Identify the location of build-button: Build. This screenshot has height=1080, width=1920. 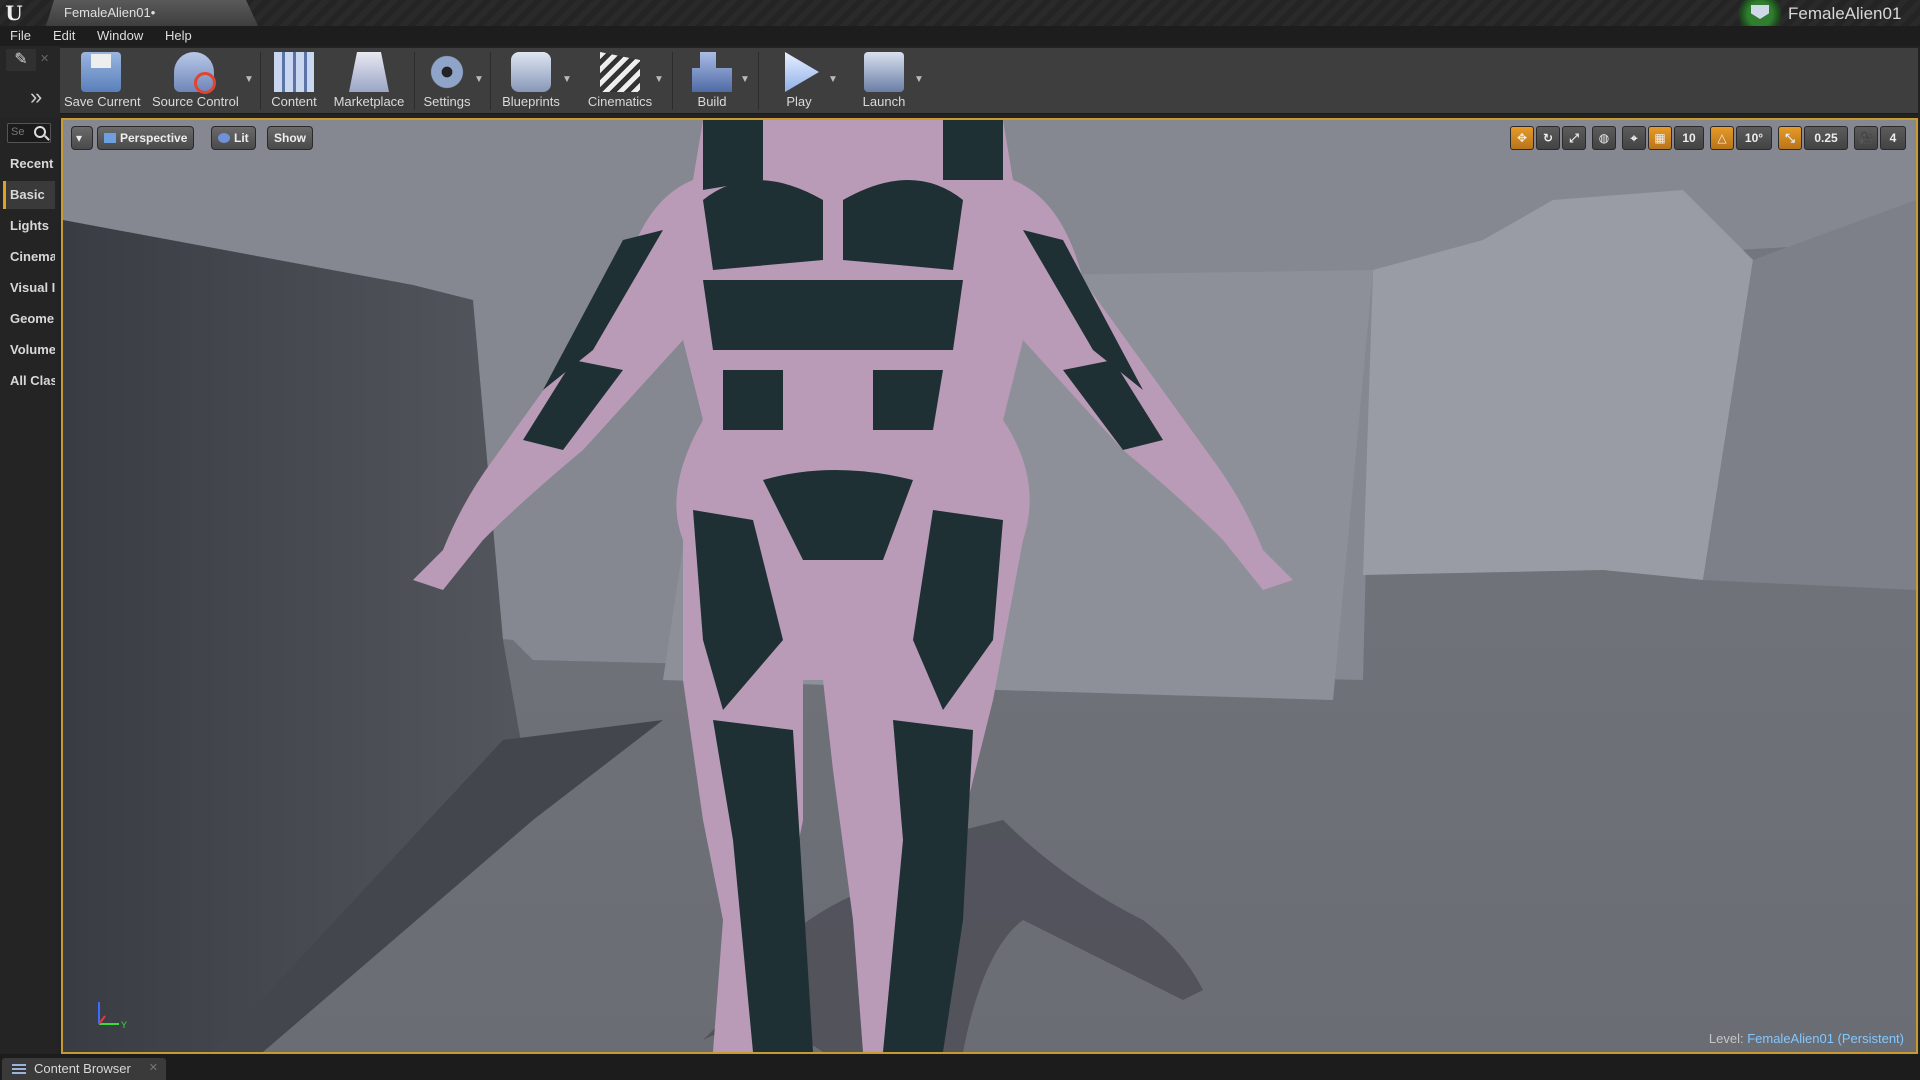
(712, 80).